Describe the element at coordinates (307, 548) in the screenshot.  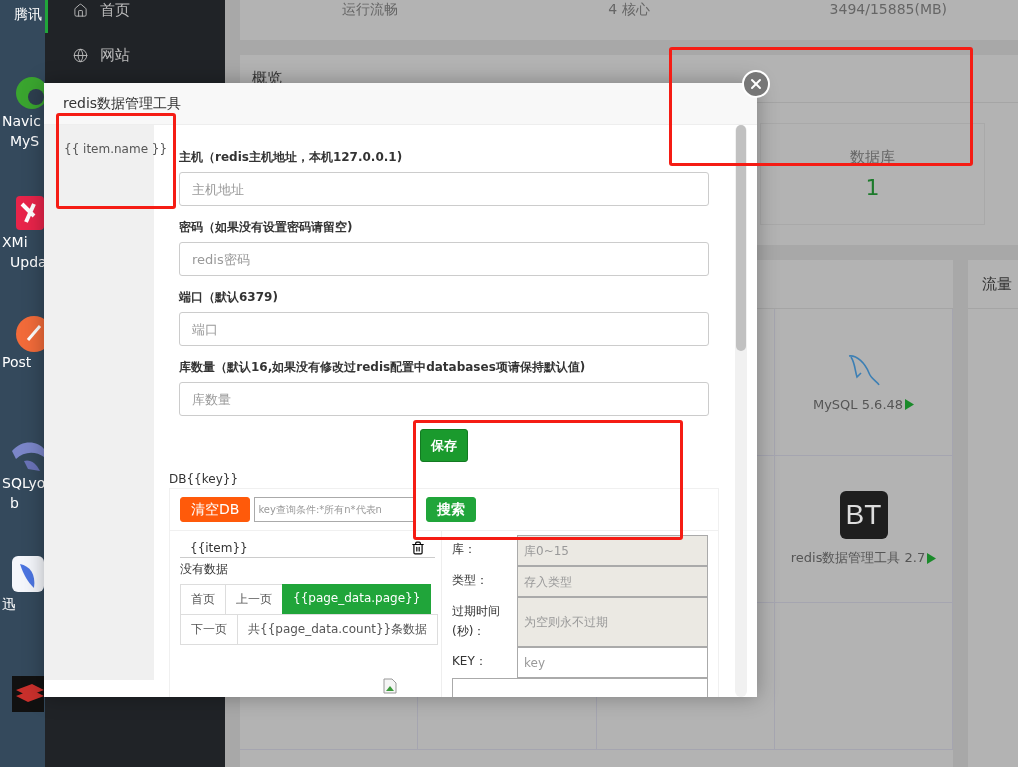
I see `key-row: {{item}}` at that location.